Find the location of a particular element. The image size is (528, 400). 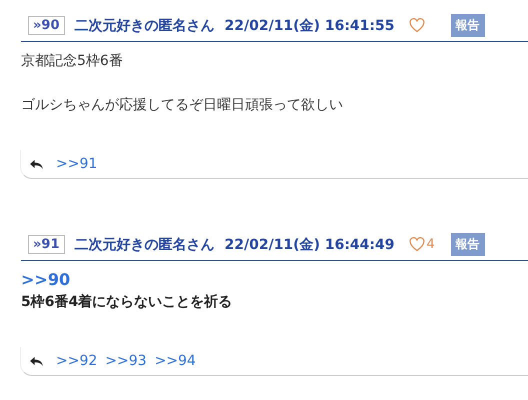

post-text: 5枠6番4着にならないことを祈る is located at coordinates (126, 302).